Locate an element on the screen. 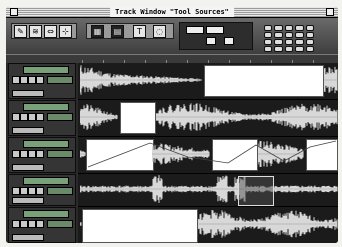 This screenshot has width=342, height=247. trim-tool-button: ⇔ is located at coordinates (50, 31).